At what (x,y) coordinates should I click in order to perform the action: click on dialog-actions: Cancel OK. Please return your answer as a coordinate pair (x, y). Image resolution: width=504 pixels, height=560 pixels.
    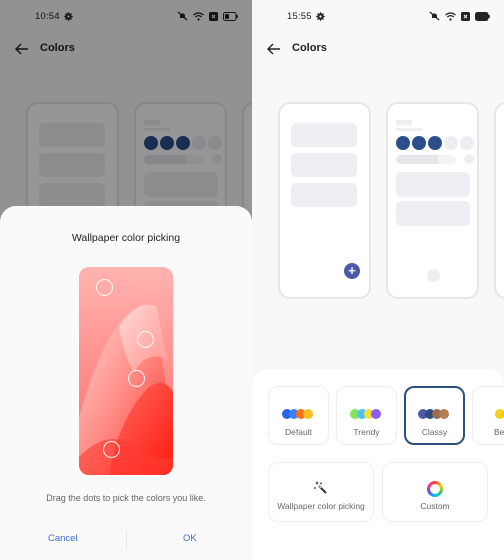
    Looking at the image, I should click on (126, 540).